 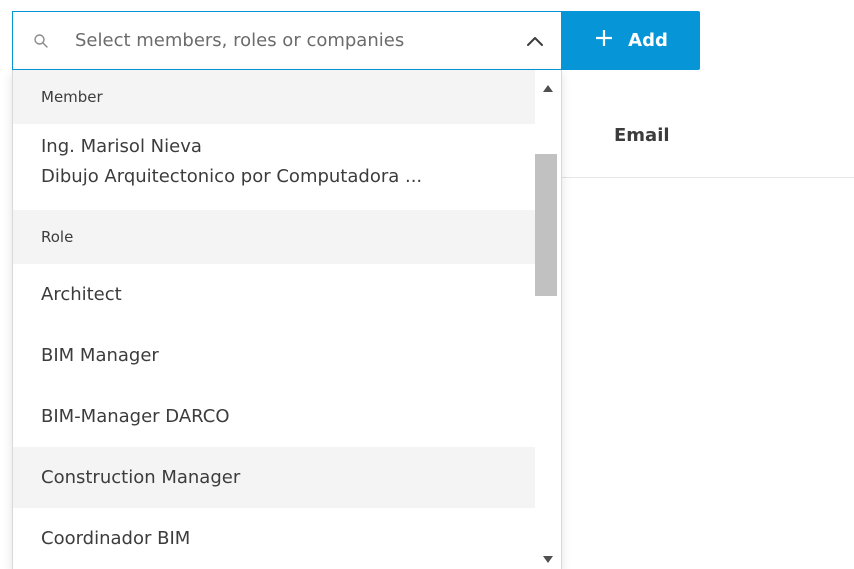 I want to click on plus-icon, so click(x=604, y=40).